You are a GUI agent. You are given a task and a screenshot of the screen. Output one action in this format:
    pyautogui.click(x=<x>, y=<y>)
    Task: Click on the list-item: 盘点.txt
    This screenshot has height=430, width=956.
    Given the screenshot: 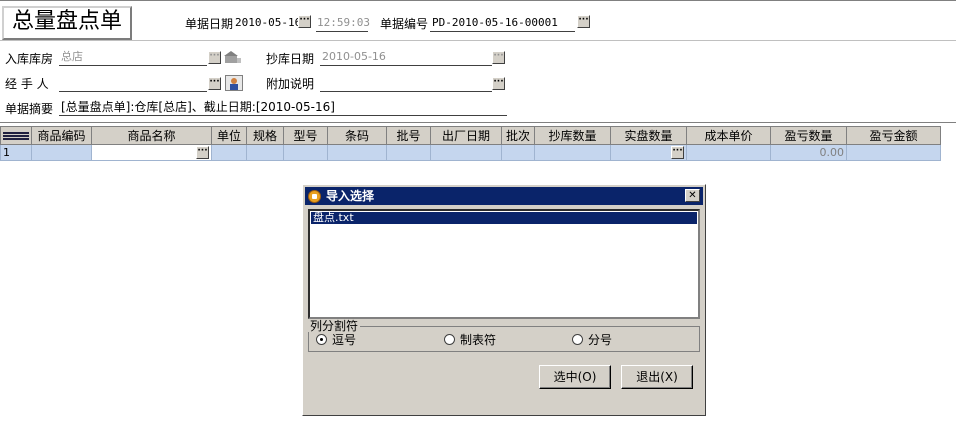 What is the action you would take?
    pyautogui.click(x=504, y=218)
    